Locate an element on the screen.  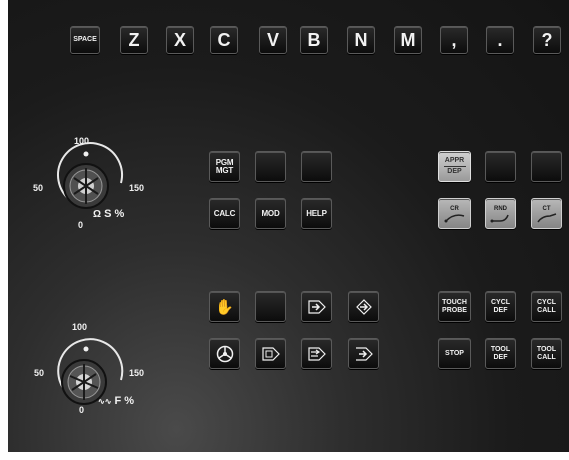
key-label: V is located at coordinates (272, 39).